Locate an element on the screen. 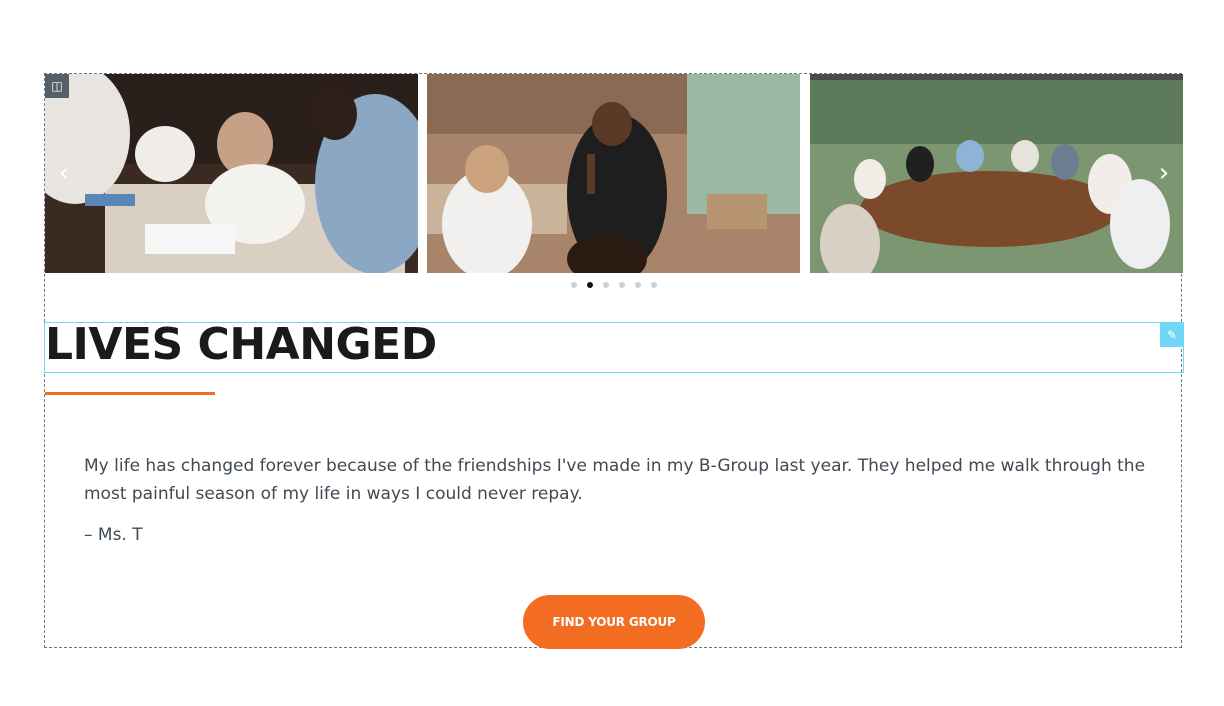  page-title: LIVES CHANGED is located at coordinates (241, 344).